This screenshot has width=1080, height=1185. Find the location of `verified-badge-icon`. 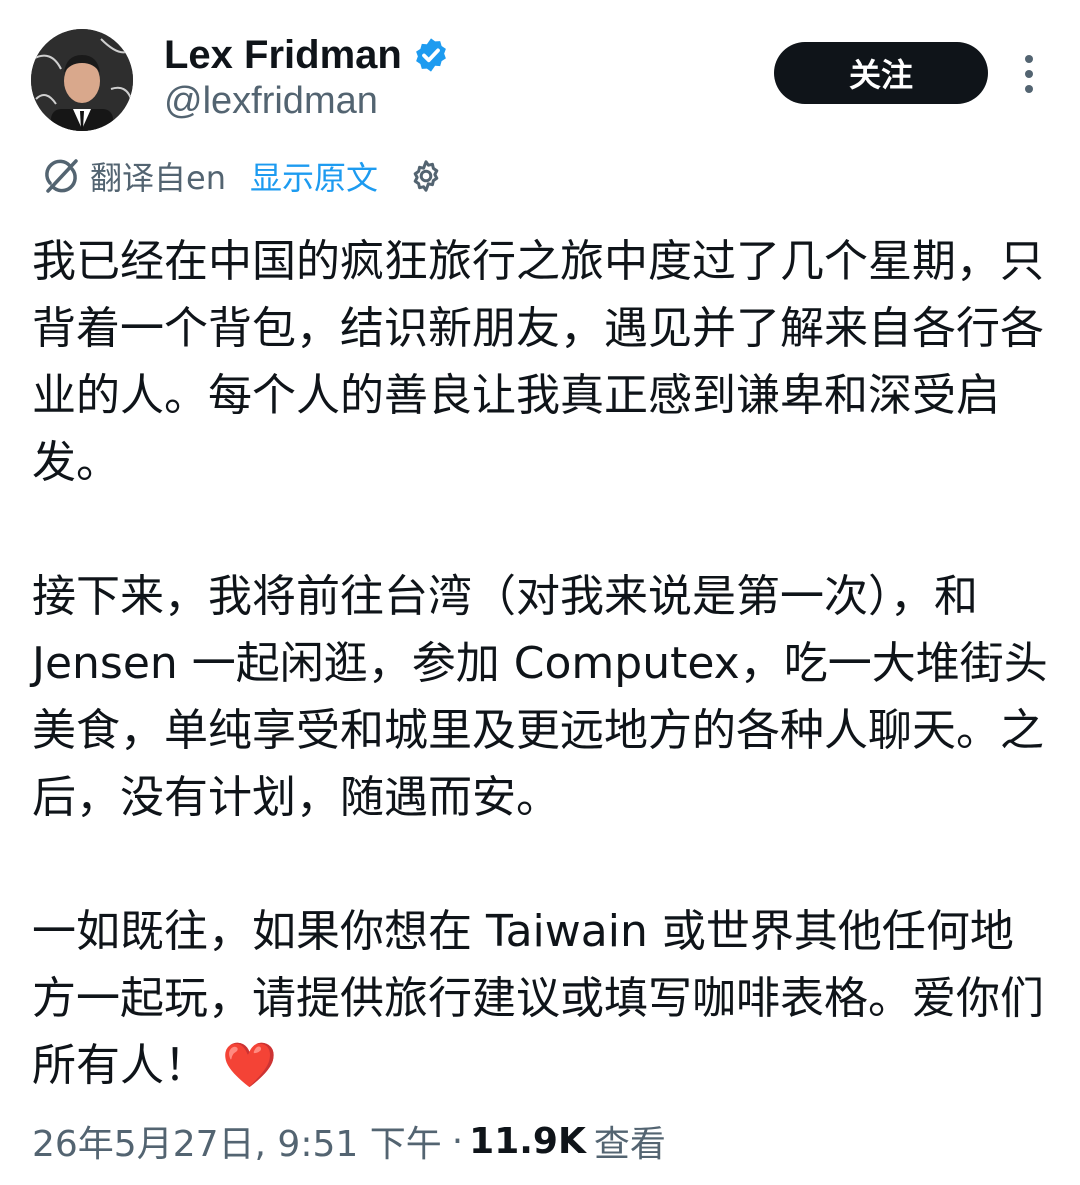

verified-badge-icon is located at coordinates (430, 55).